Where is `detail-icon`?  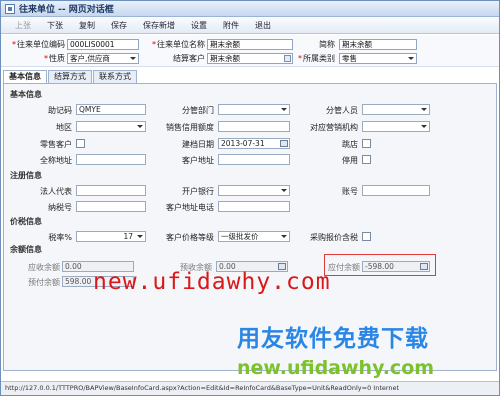 detail-icon is located at coordinates (424, 266).